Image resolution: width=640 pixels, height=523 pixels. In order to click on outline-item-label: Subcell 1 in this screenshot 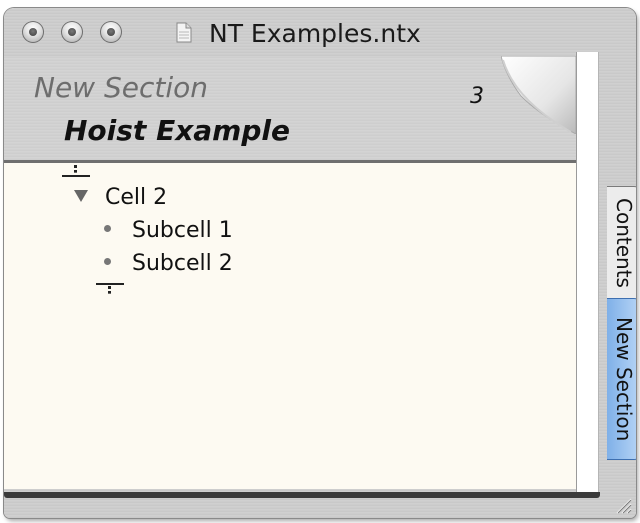, I will do `click(182, 230)`.